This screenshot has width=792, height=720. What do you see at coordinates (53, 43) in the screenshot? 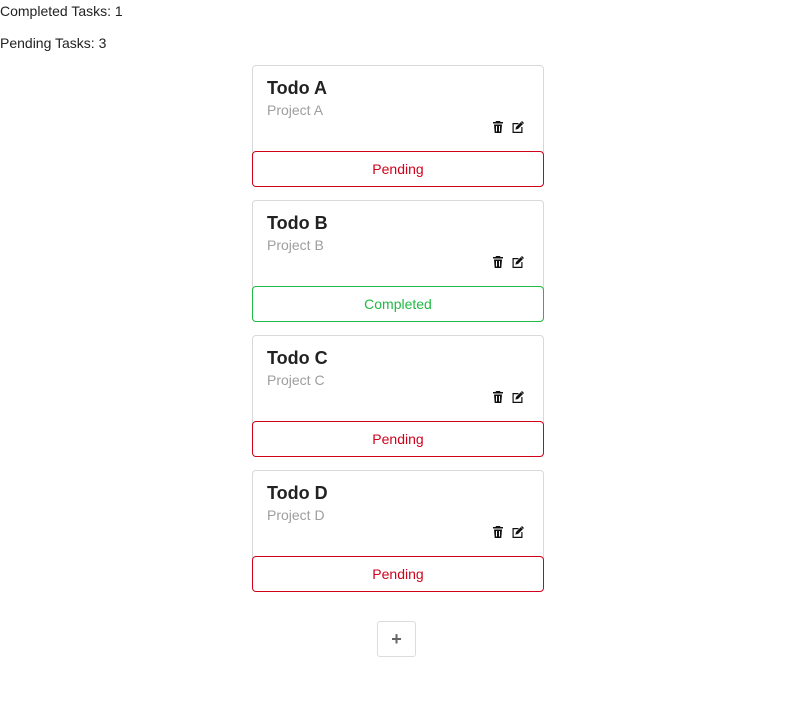
I see `pending-tasks-count: Pending Tasks: 3` at bounding box center [53, 43].